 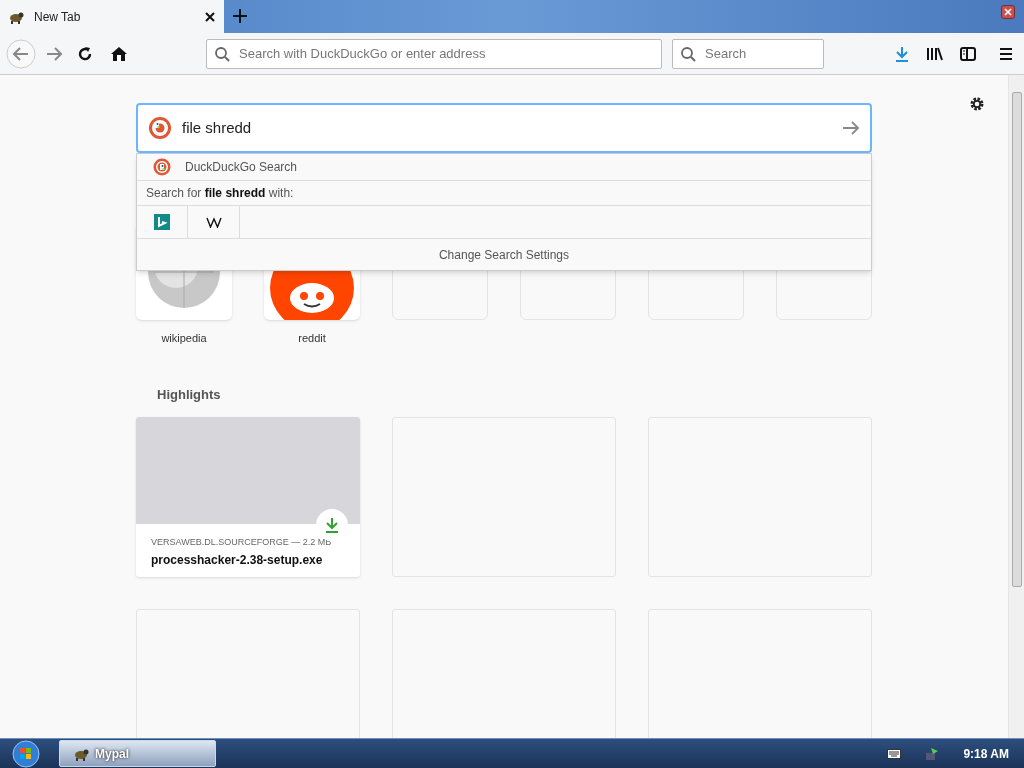 I want to click on scrollbar, so click(x=1016, y=406).